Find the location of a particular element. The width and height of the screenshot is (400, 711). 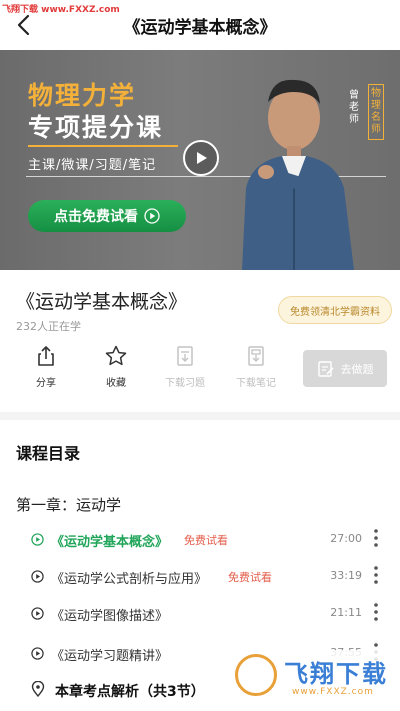

lesson-item: 《运动学基本概念》 免费试看 27:00 is located at coordinates (200, 540).